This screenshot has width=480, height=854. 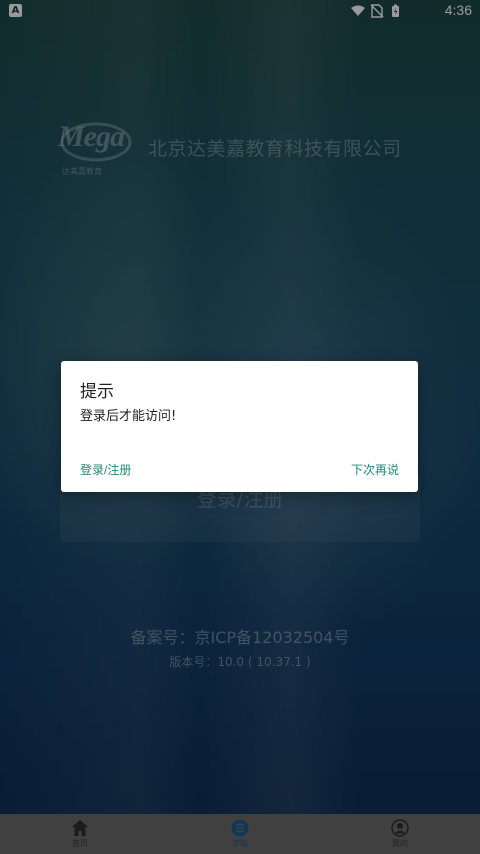 What do you see at coordinates (97, 392) in the screenshot?
I see `dialog-title: 提示` at bounding box center [97, 392].